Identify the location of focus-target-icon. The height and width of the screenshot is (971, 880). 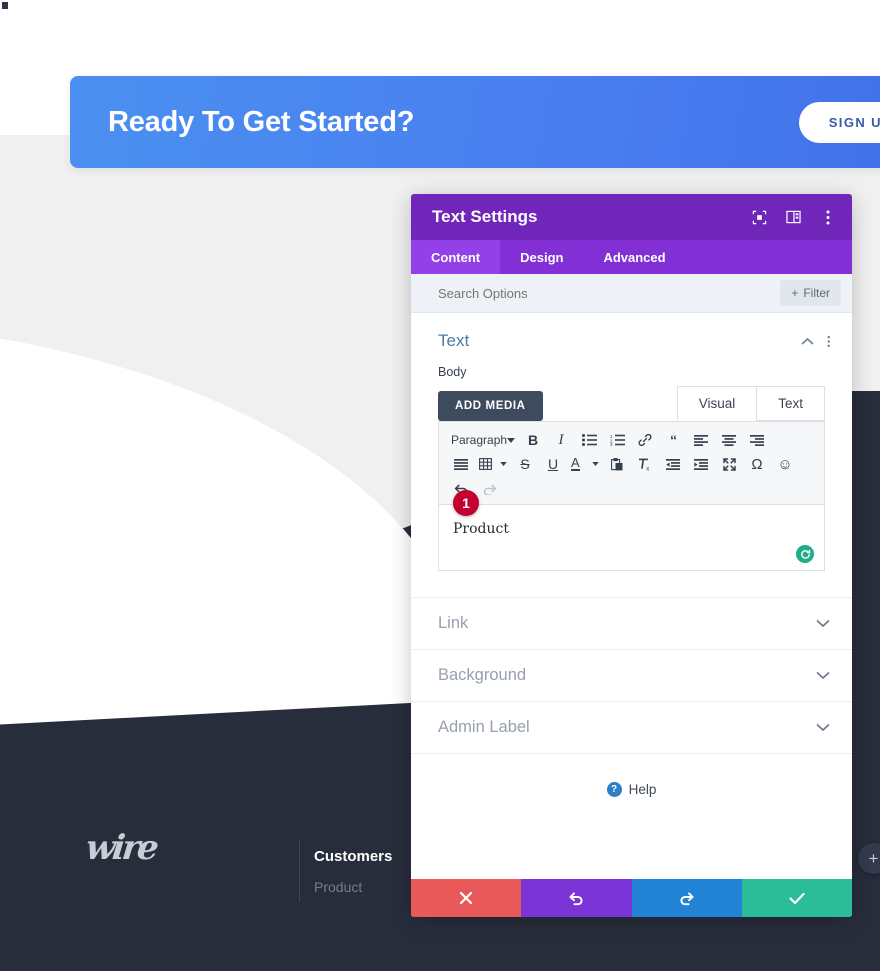
(759, 217).